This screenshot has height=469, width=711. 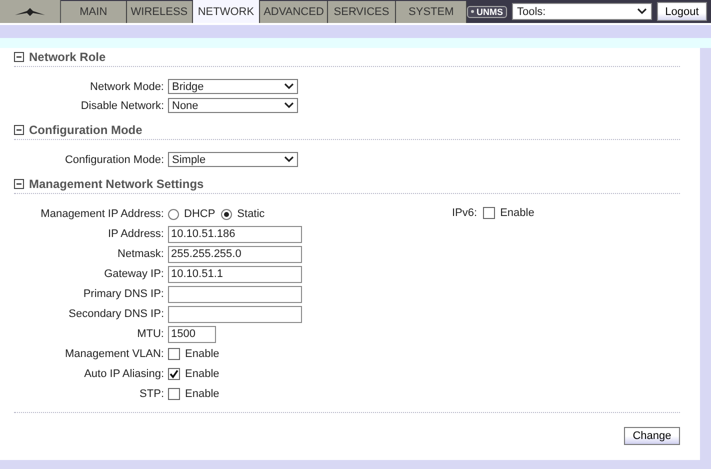 I want to click on nav-tab: ADVANCED, so click(x=294, y=12).